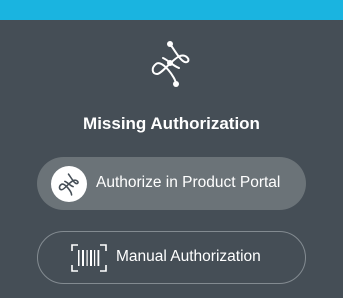  I want to click on authorize-portal-button: Authorize in Product Portal, so click(171, 183).